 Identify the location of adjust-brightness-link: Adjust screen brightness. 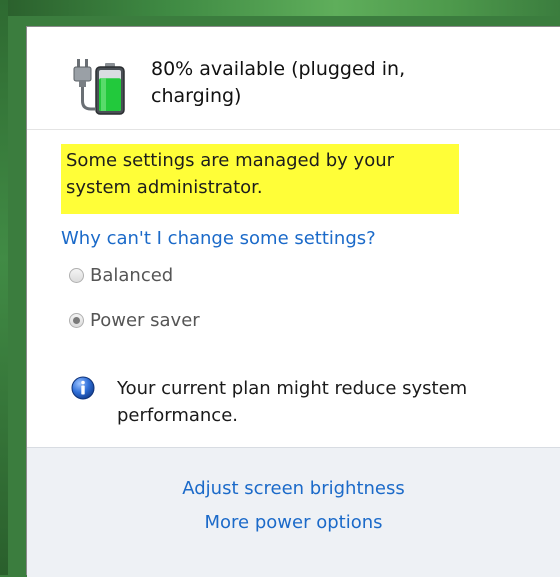
(293, 488).